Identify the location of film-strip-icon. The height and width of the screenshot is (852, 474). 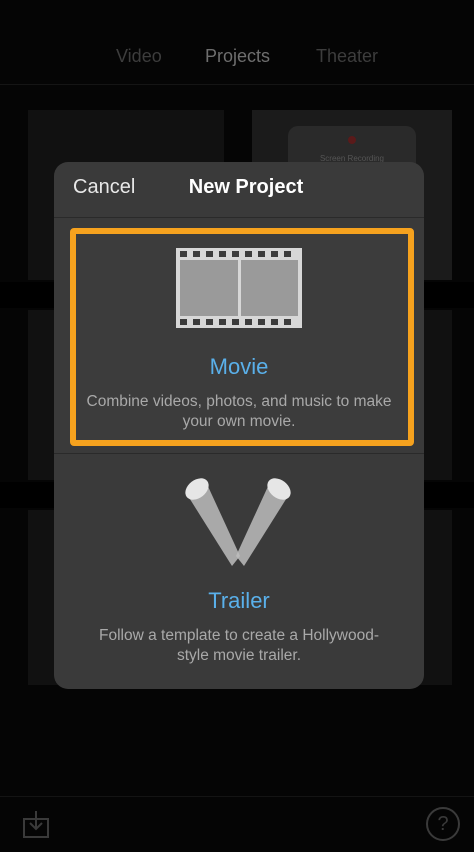
(239, 288).